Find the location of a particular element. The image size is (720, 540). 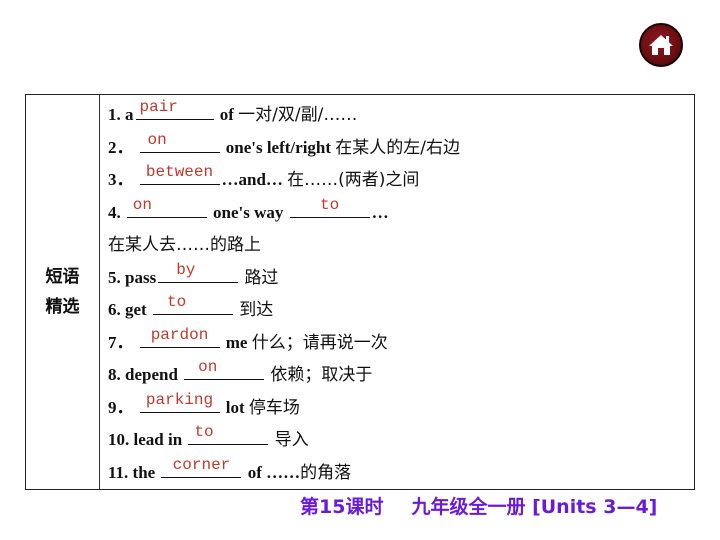

answer-blank: pair is located at coordinates (174, 109).